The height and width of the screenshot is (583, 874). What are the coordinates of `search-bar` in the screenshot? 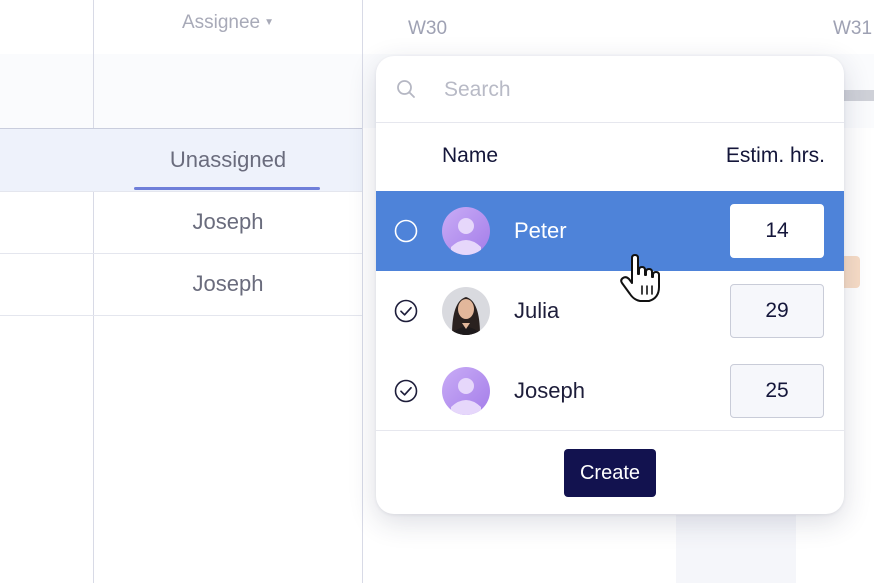 It's located at (610, 89).